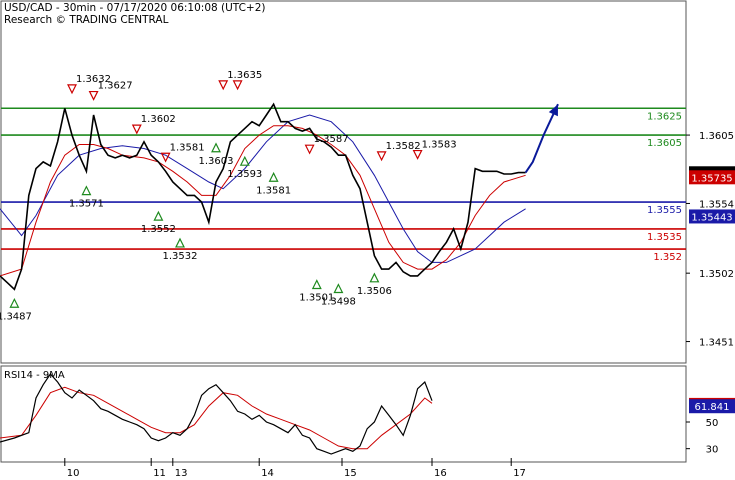 This screenshot has height=480, width=735. Describe the element at coordinates (244, 174) in the screenshot. I see `pivot-label-11: 1.3593` at that location.